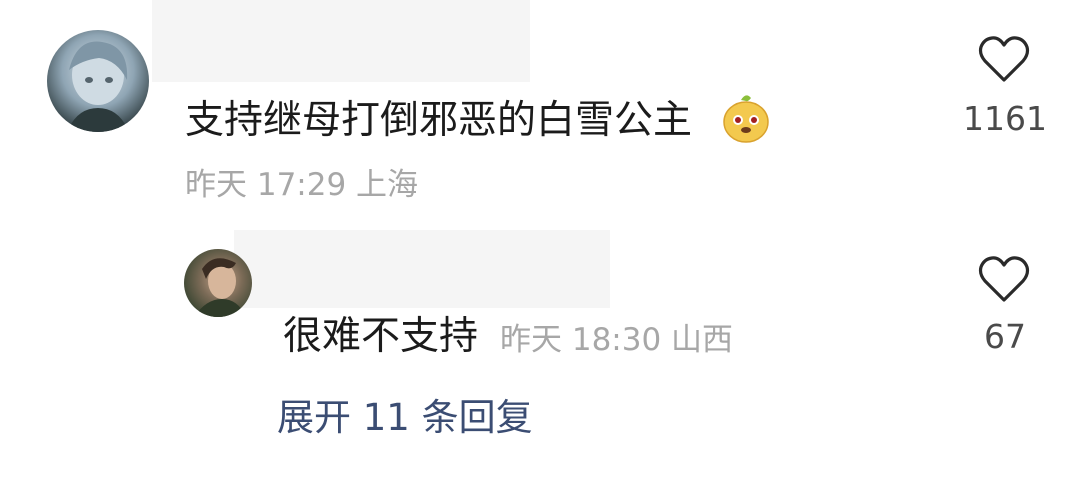 The image size is (1080, 477). I want to click on comment-text: 支持继母打倒邪恶的白雪公主, so click(439, 120).